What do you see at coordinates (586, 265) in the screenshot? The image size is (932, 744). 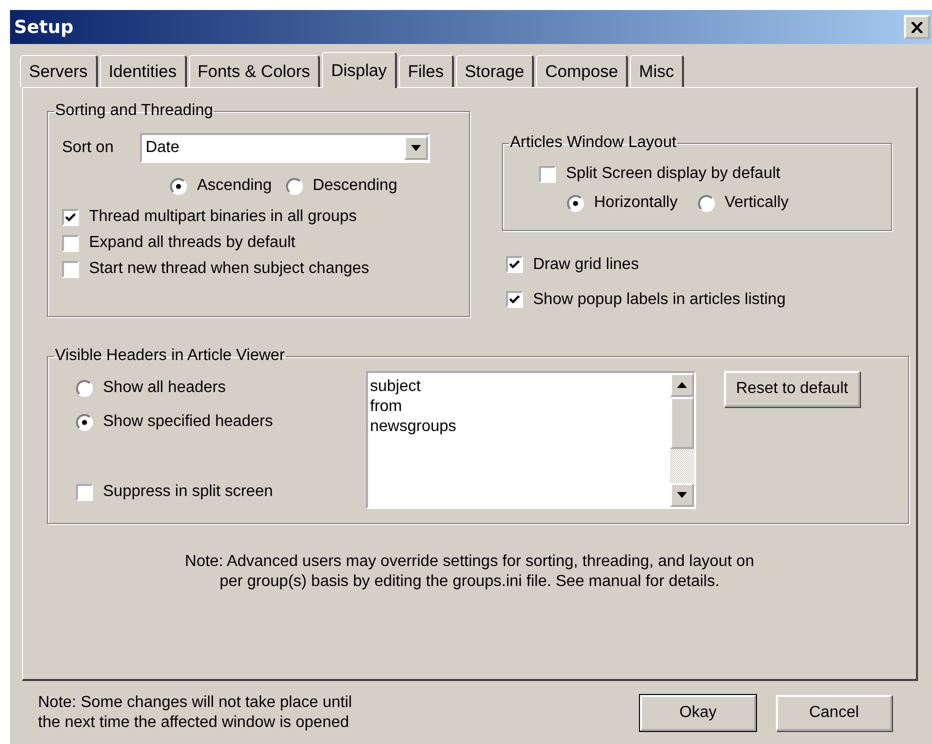 I see `checkbox-label: Draw grid lines` at bounding box center [586, 265].